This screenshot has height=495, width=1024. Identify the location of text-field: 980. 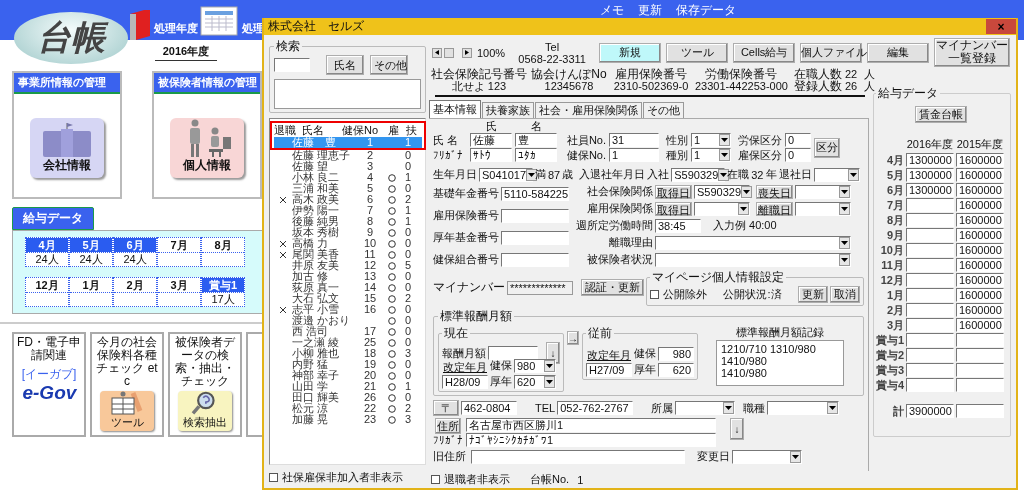
(676, 353).